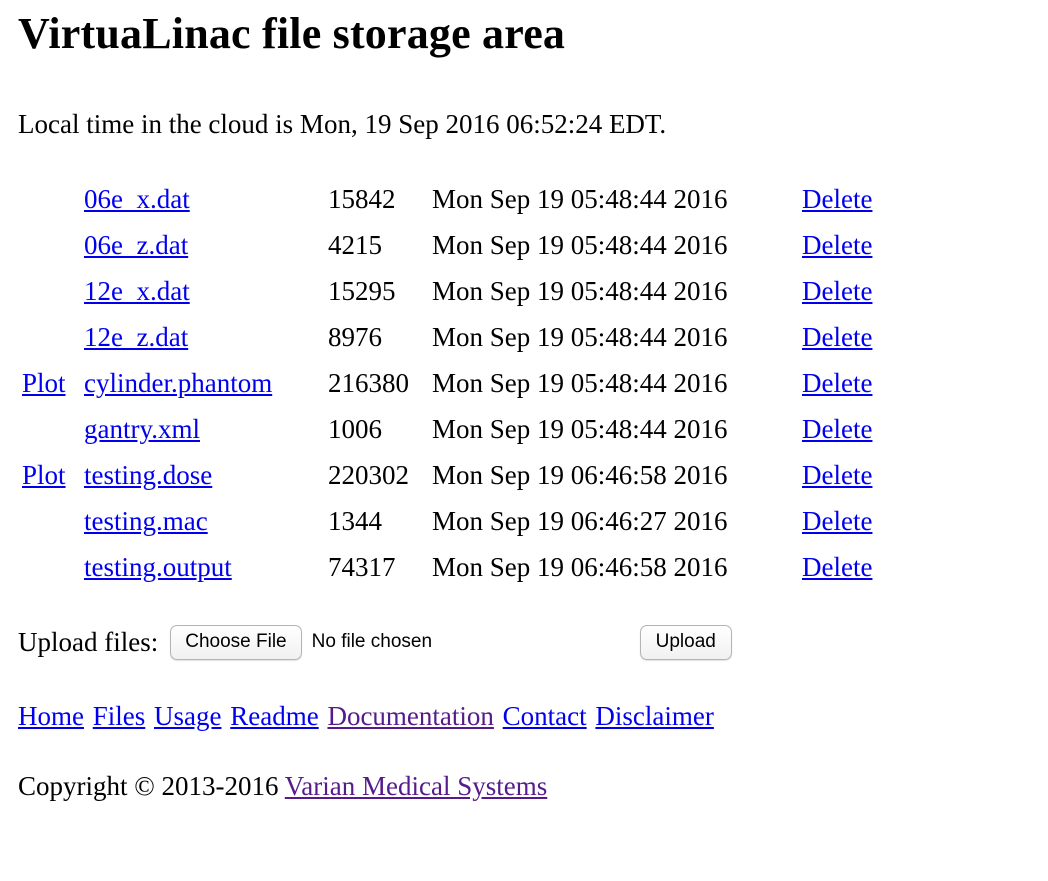  What do you see at coordinates (274, 716) in the screenshot?
I see `nav-link-readme: Readme` at bounding box center [274, 716].